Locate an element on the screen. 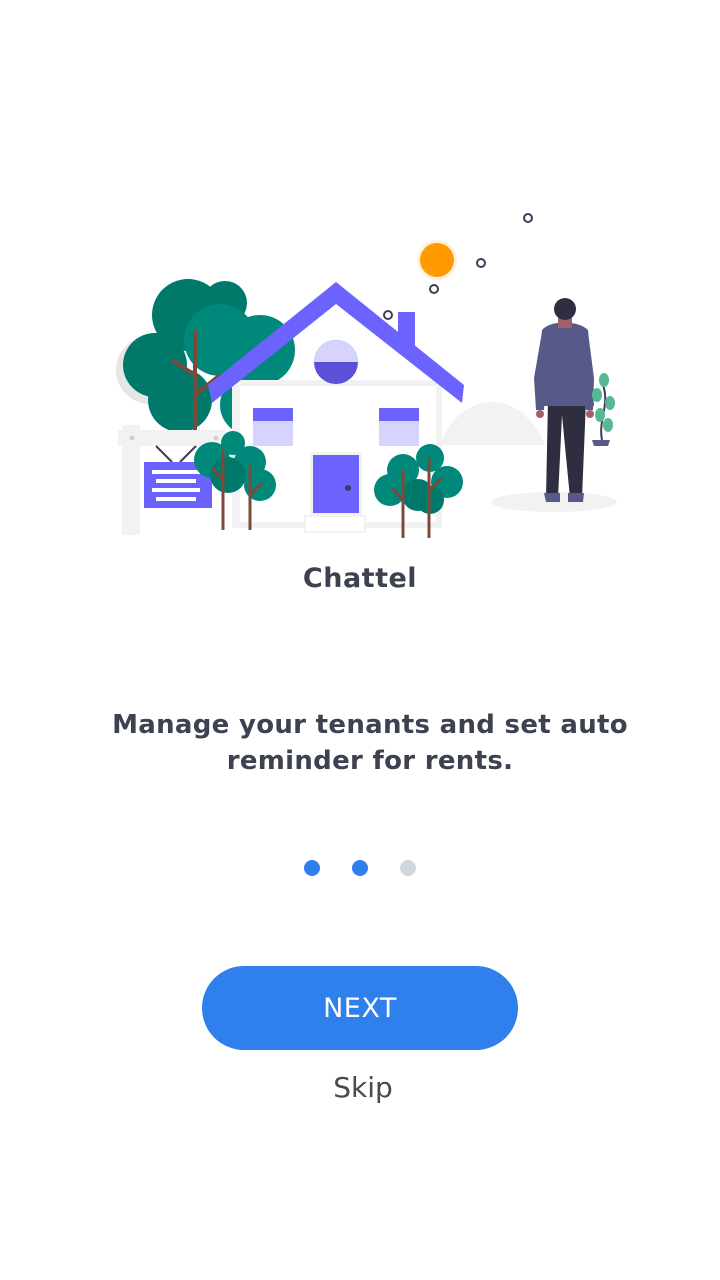 The width and height of the screenshot is (720, 1280). person-icon is located at coordinates (564, 400).